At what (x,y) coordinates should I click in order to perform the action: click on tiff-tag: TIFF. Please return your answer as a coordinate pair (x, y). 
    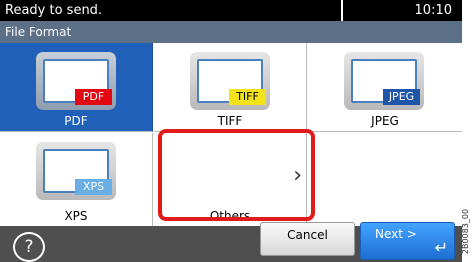
    Looking at the image, I should click on (247, 97).